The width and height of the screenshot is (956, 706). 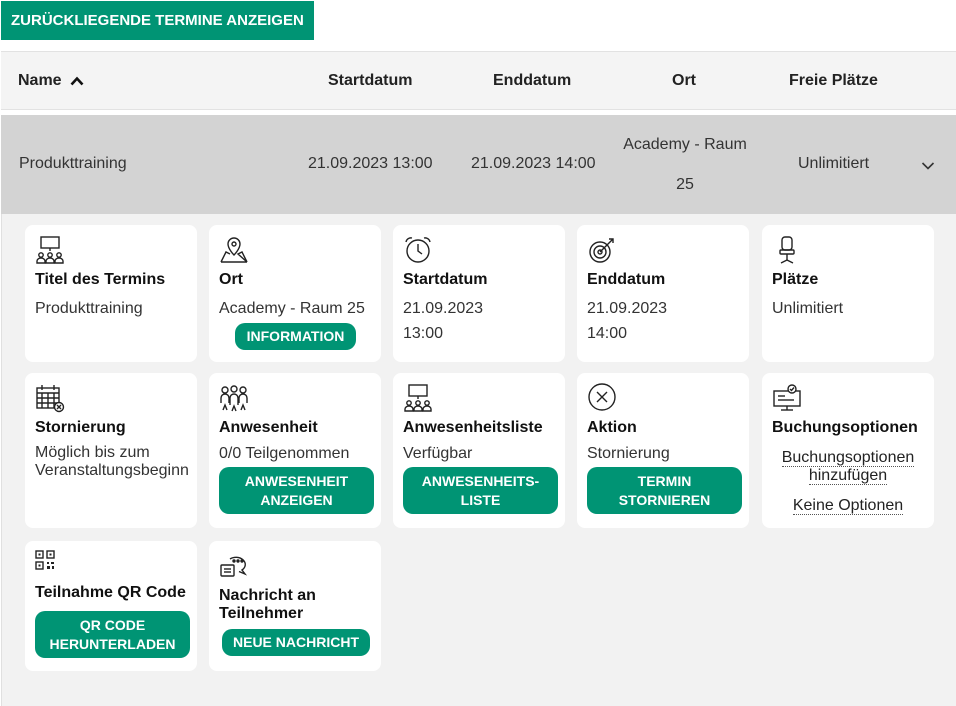 I want to click on cancel-appointment-button-line1: TERMIN, so click(x=664, y=480).